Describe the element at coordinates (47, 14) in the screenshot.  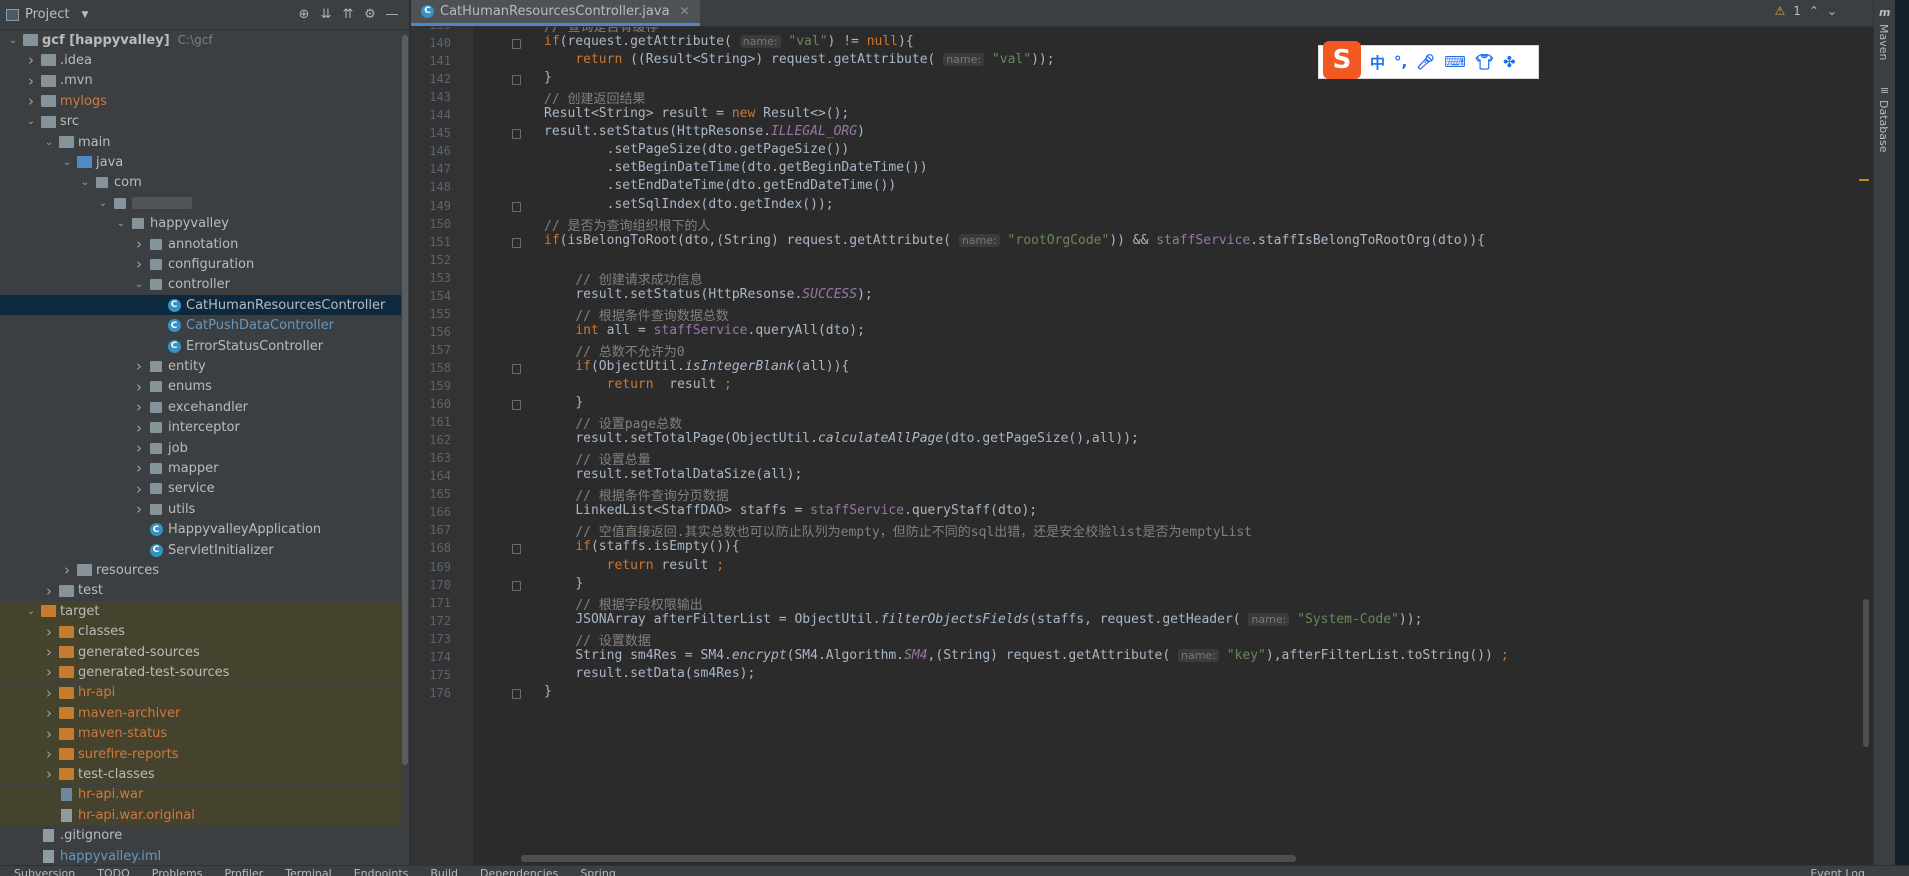
I see `project-view-selector: Project ▼` at that location.